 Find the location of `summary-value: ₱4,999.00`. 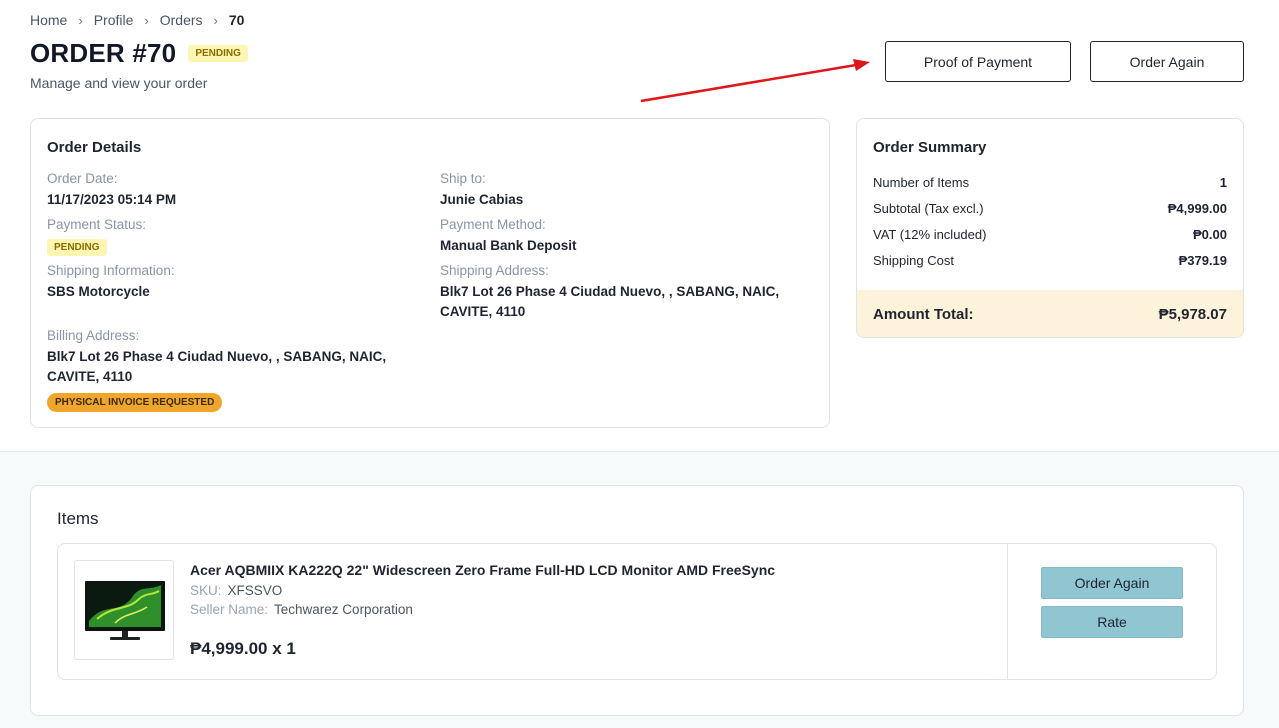

summary-value: ₱4,999.00 is located at coordinates (1197, 208).